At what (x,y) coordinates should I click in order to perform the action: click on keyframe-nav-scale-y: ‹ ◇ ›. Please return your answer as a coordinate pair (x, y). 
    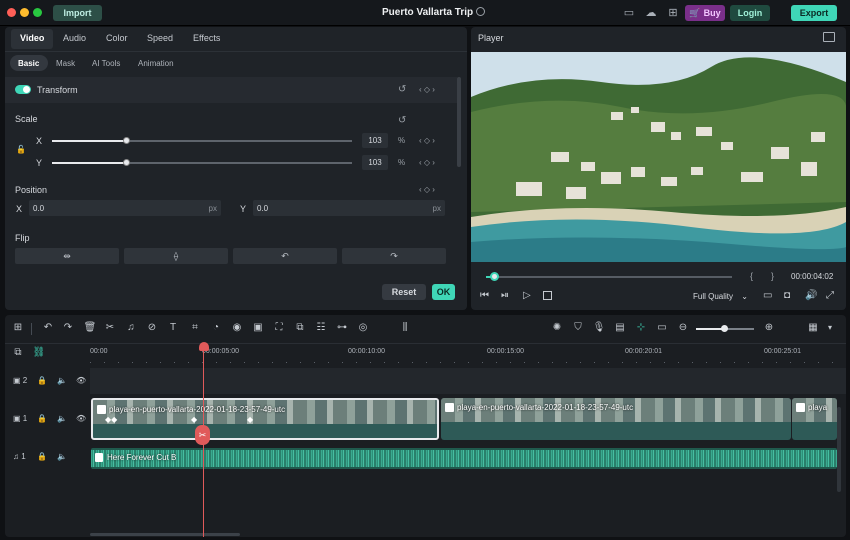
    Looking at the image, I should click on (427, 162).